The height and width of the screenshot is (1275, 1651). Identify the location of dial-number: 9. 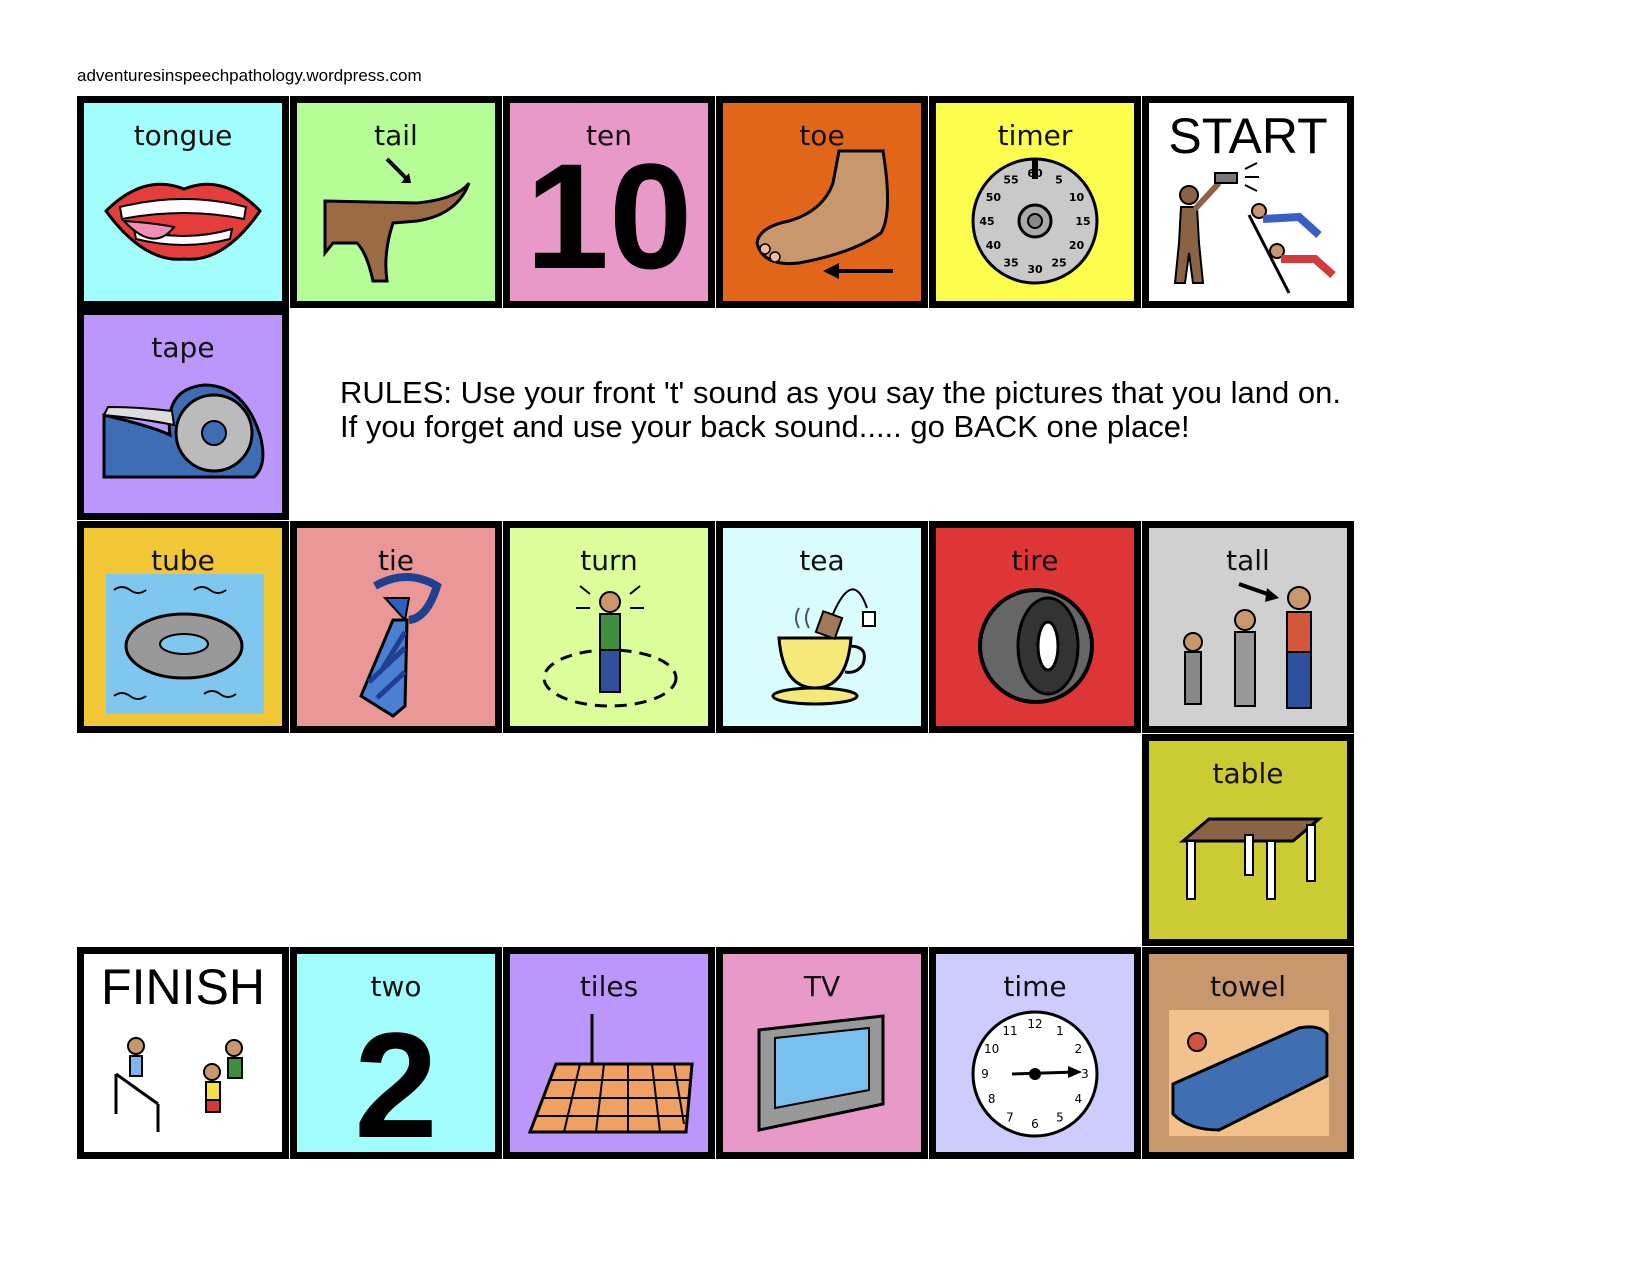
(985, 1074).